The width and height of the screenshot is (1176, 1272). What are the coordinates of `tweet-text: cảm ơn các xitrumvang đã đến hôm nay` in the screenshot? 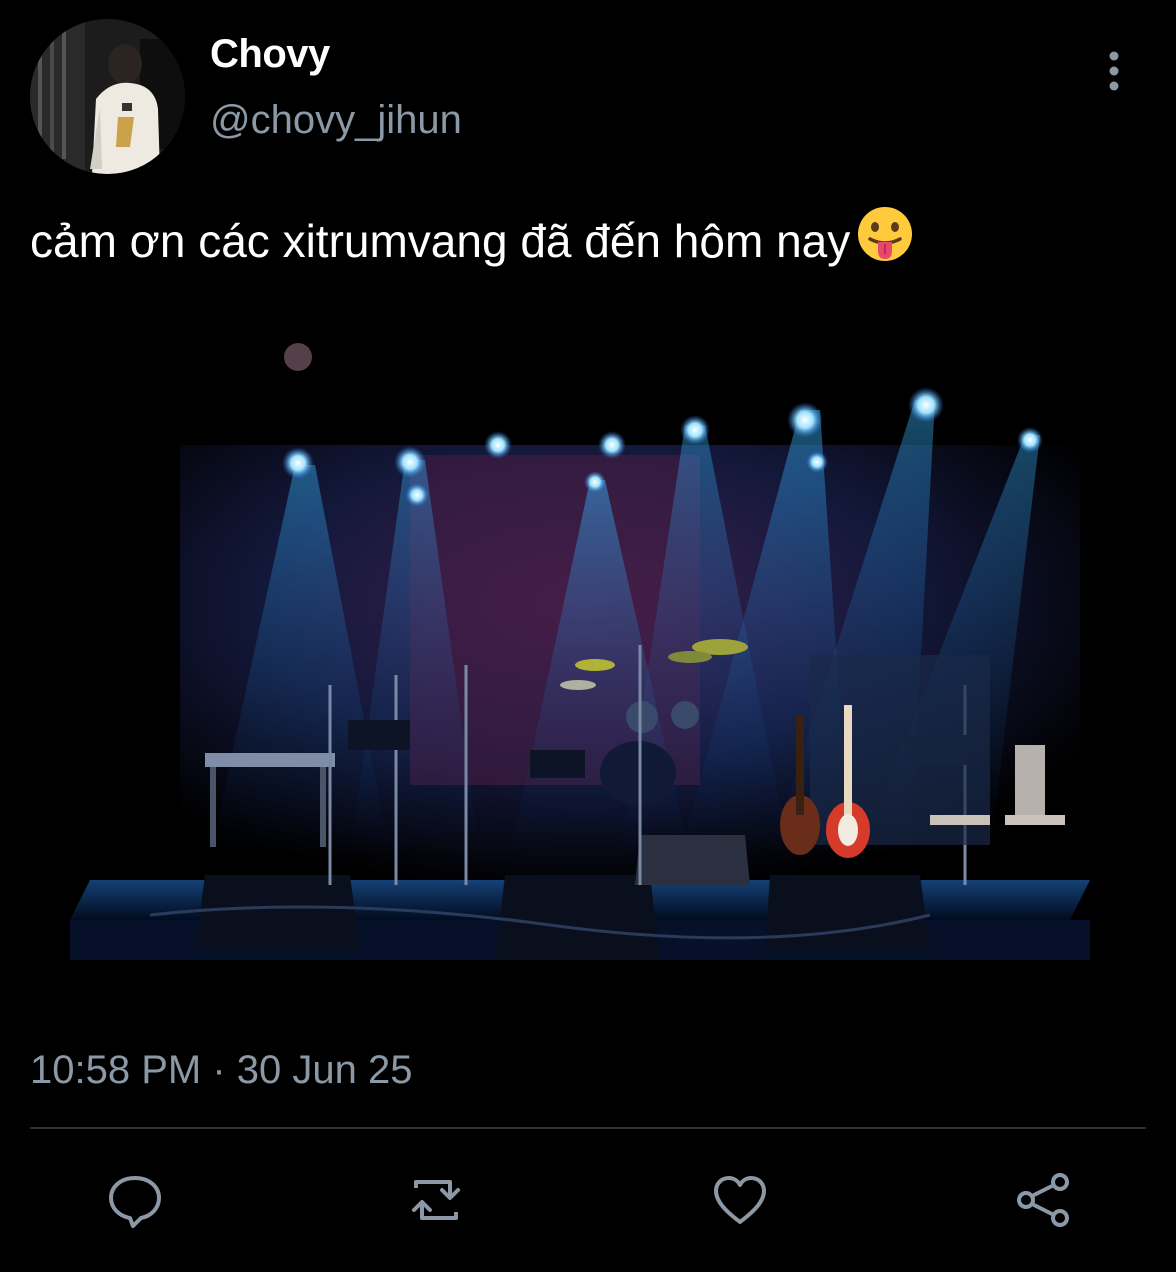 It's located at (590, 240).